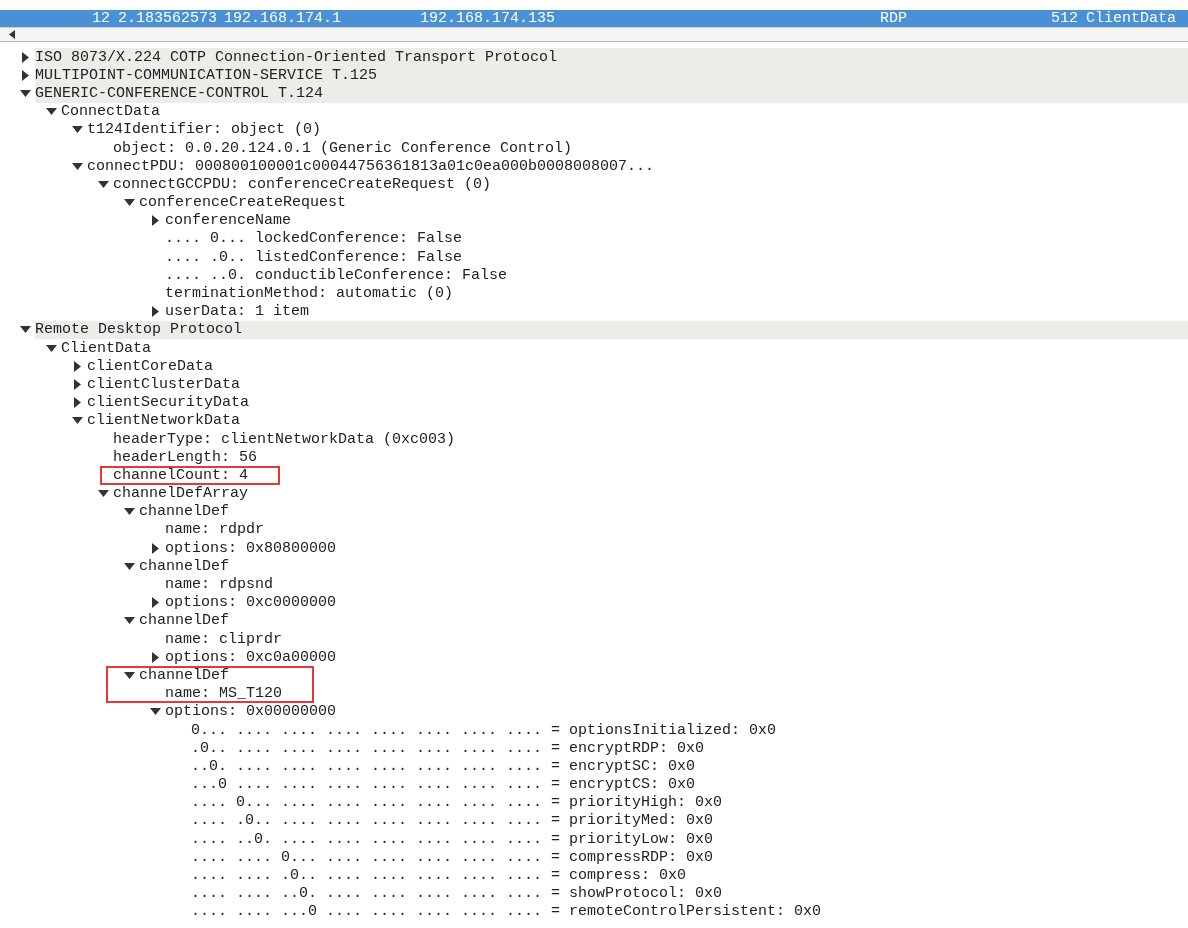 This screenshot has width=1188, height=928. I want to click on protocol-name: ISO 8073/X.224 COTP Connection-Oriented Transport Protocol, so click(296, 57).